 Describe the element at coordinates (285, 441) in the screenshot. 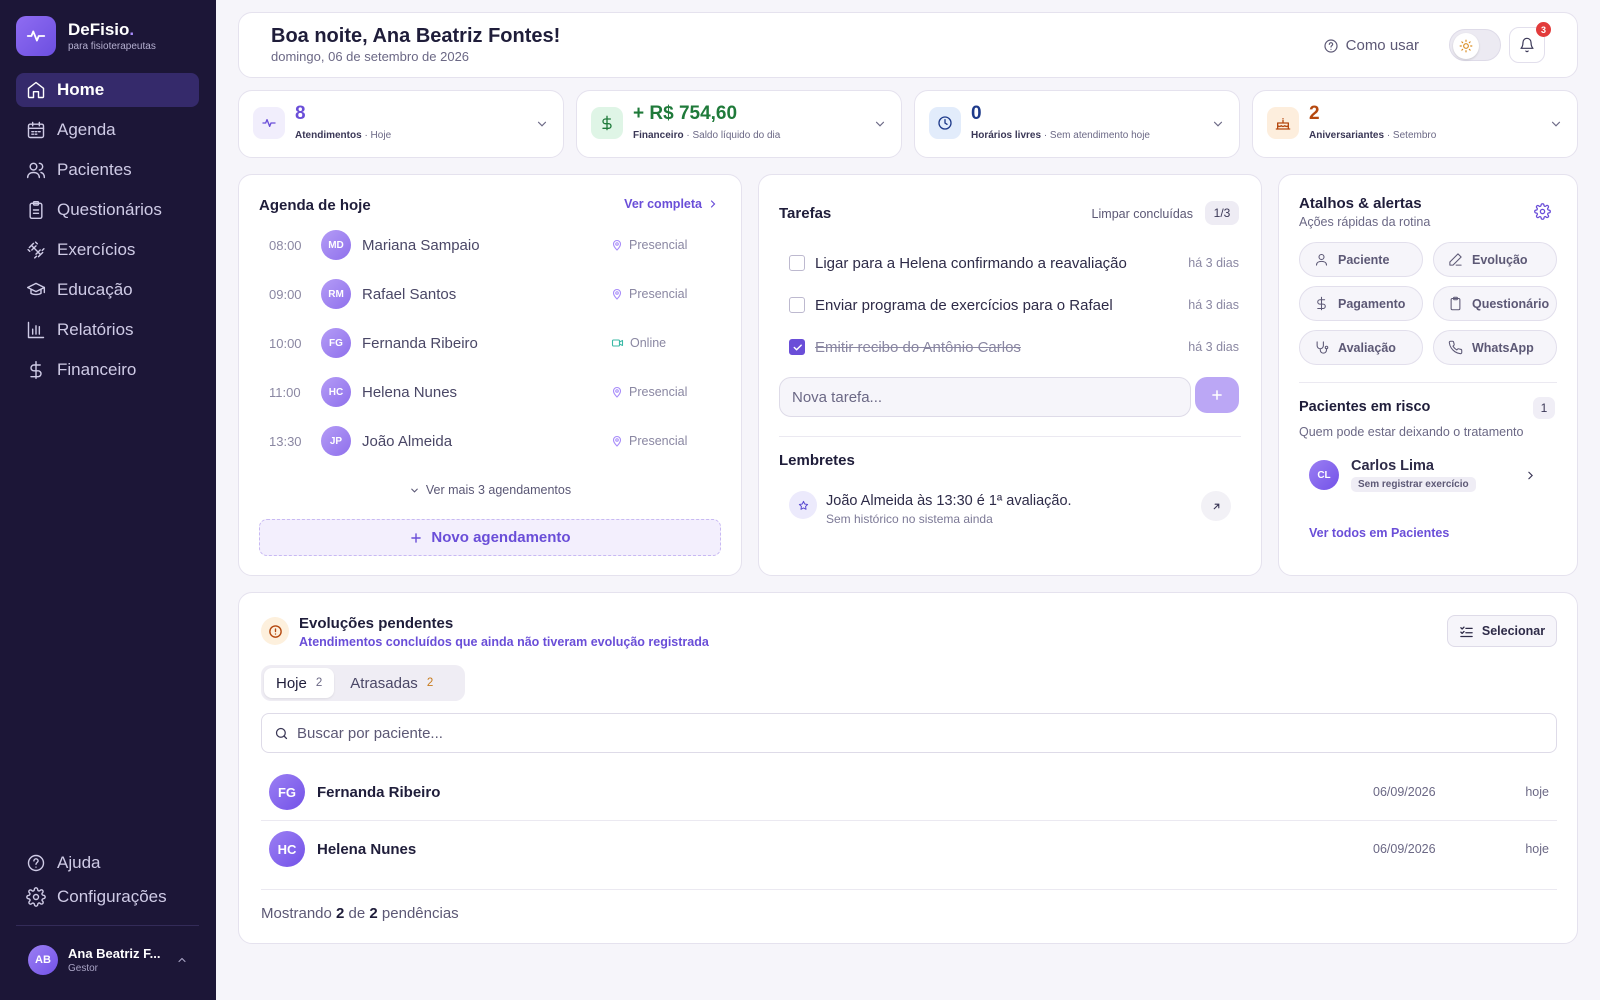

I see `appointment-time: 13:30` at that location.